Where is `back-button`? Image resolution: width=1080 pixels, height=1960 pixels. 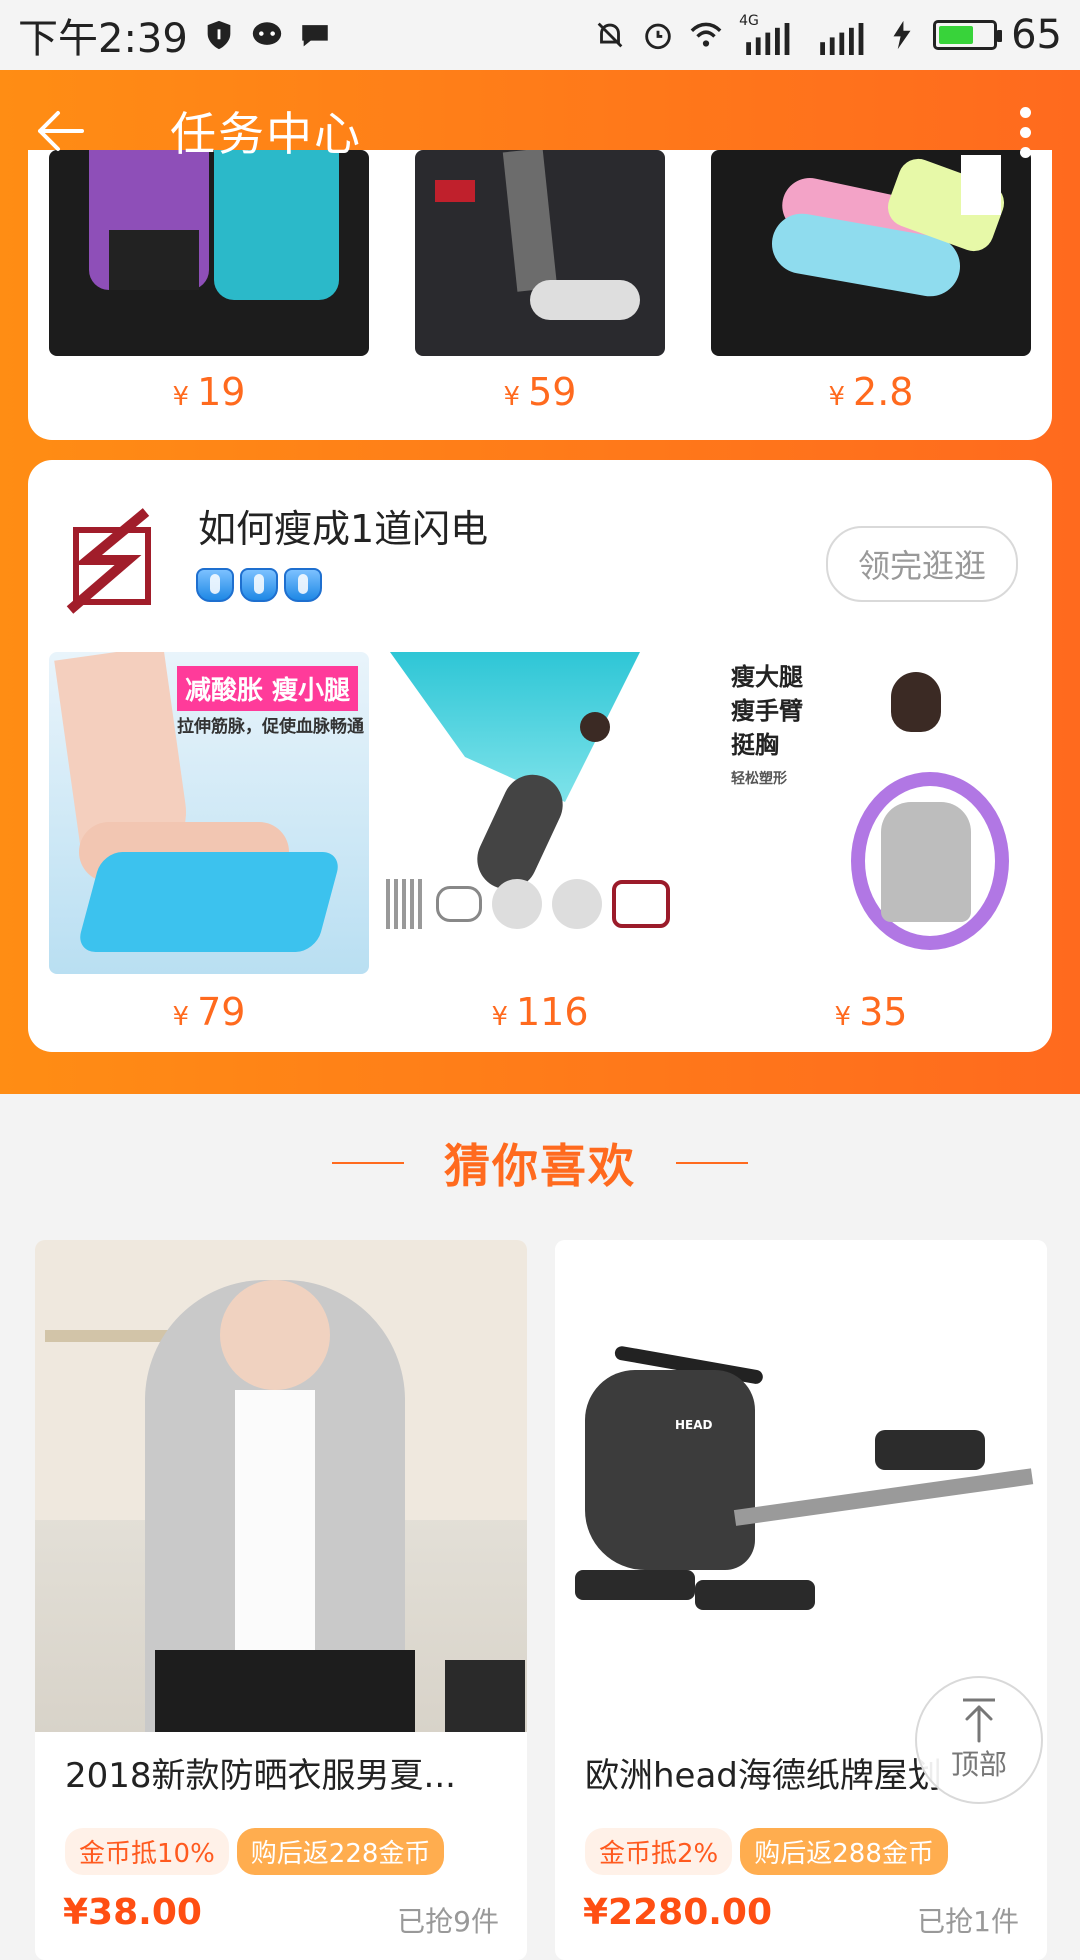
back-button is located at coordinates (60, 131).